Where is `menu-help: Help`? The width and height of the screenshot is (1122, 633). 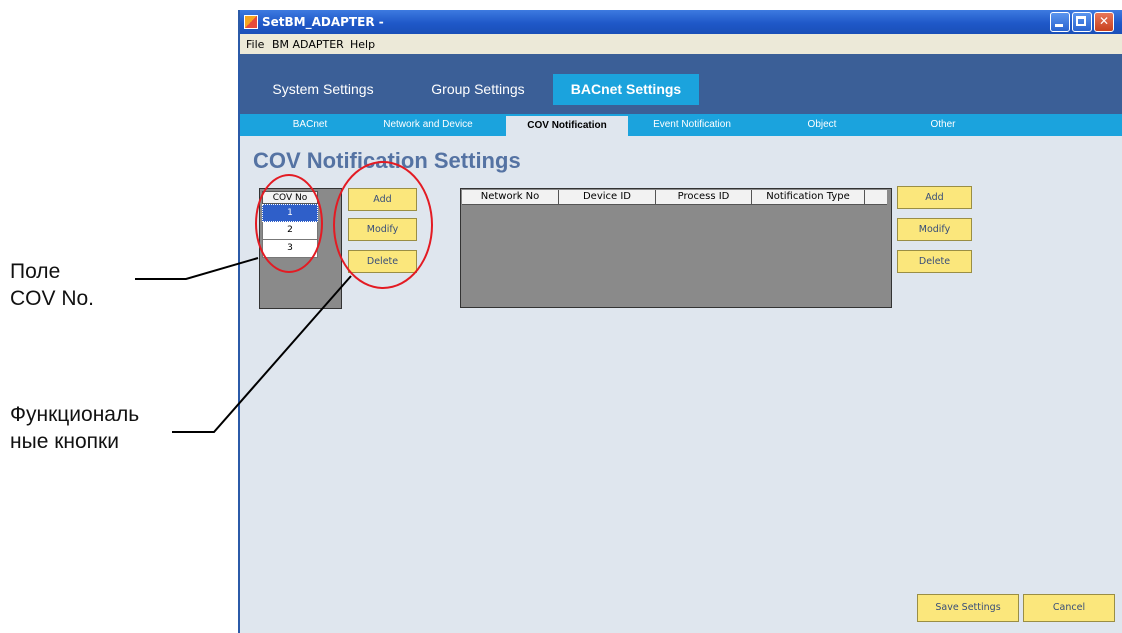 menu-help: Help is located at coordinates (362, 44).